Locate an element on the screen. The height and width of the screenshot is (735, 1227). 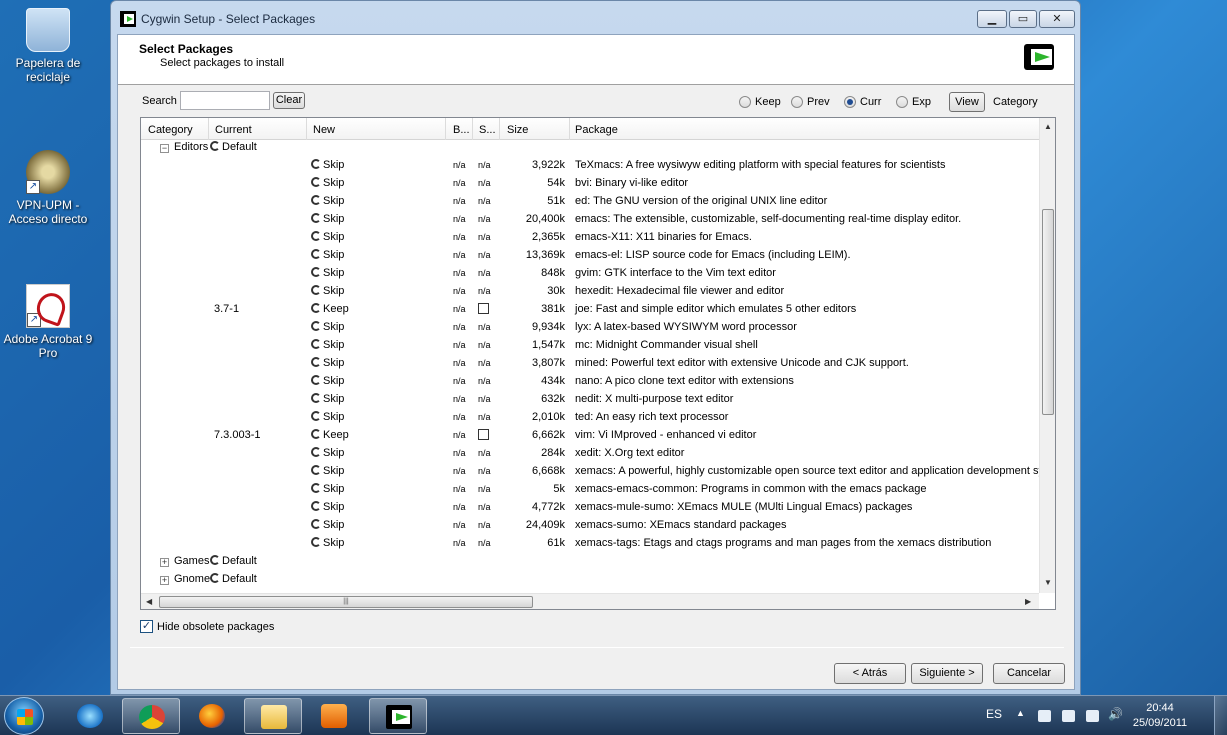
search-input is located at coordinates (225, 100).